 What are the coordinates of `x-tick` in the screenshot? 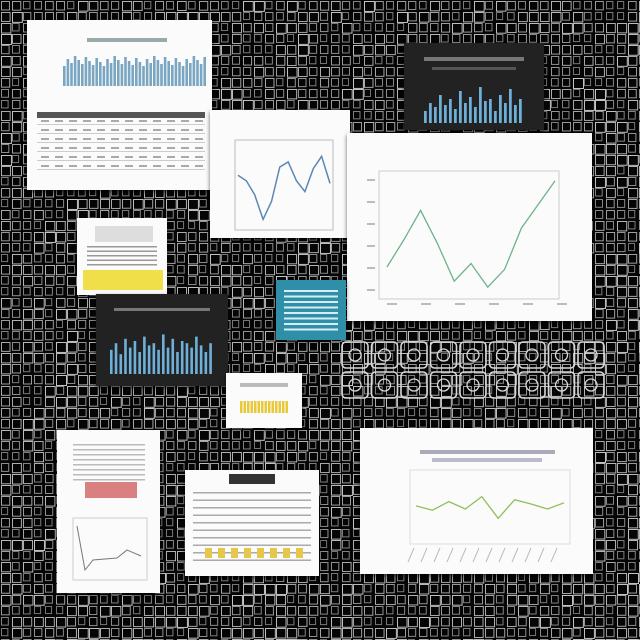 It's located at (528, 304).